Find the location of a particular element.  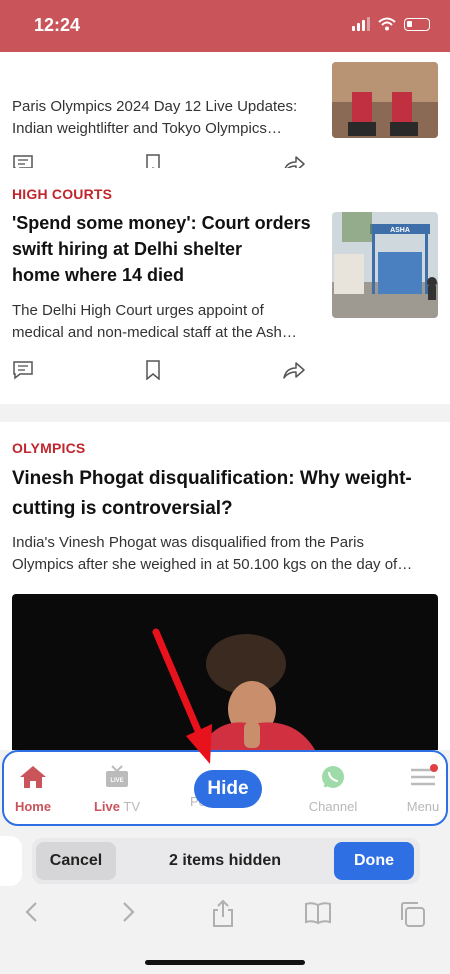

hide-items-toolbar: Cancel 2 items hidden Done is located at coordinates (225, 861).